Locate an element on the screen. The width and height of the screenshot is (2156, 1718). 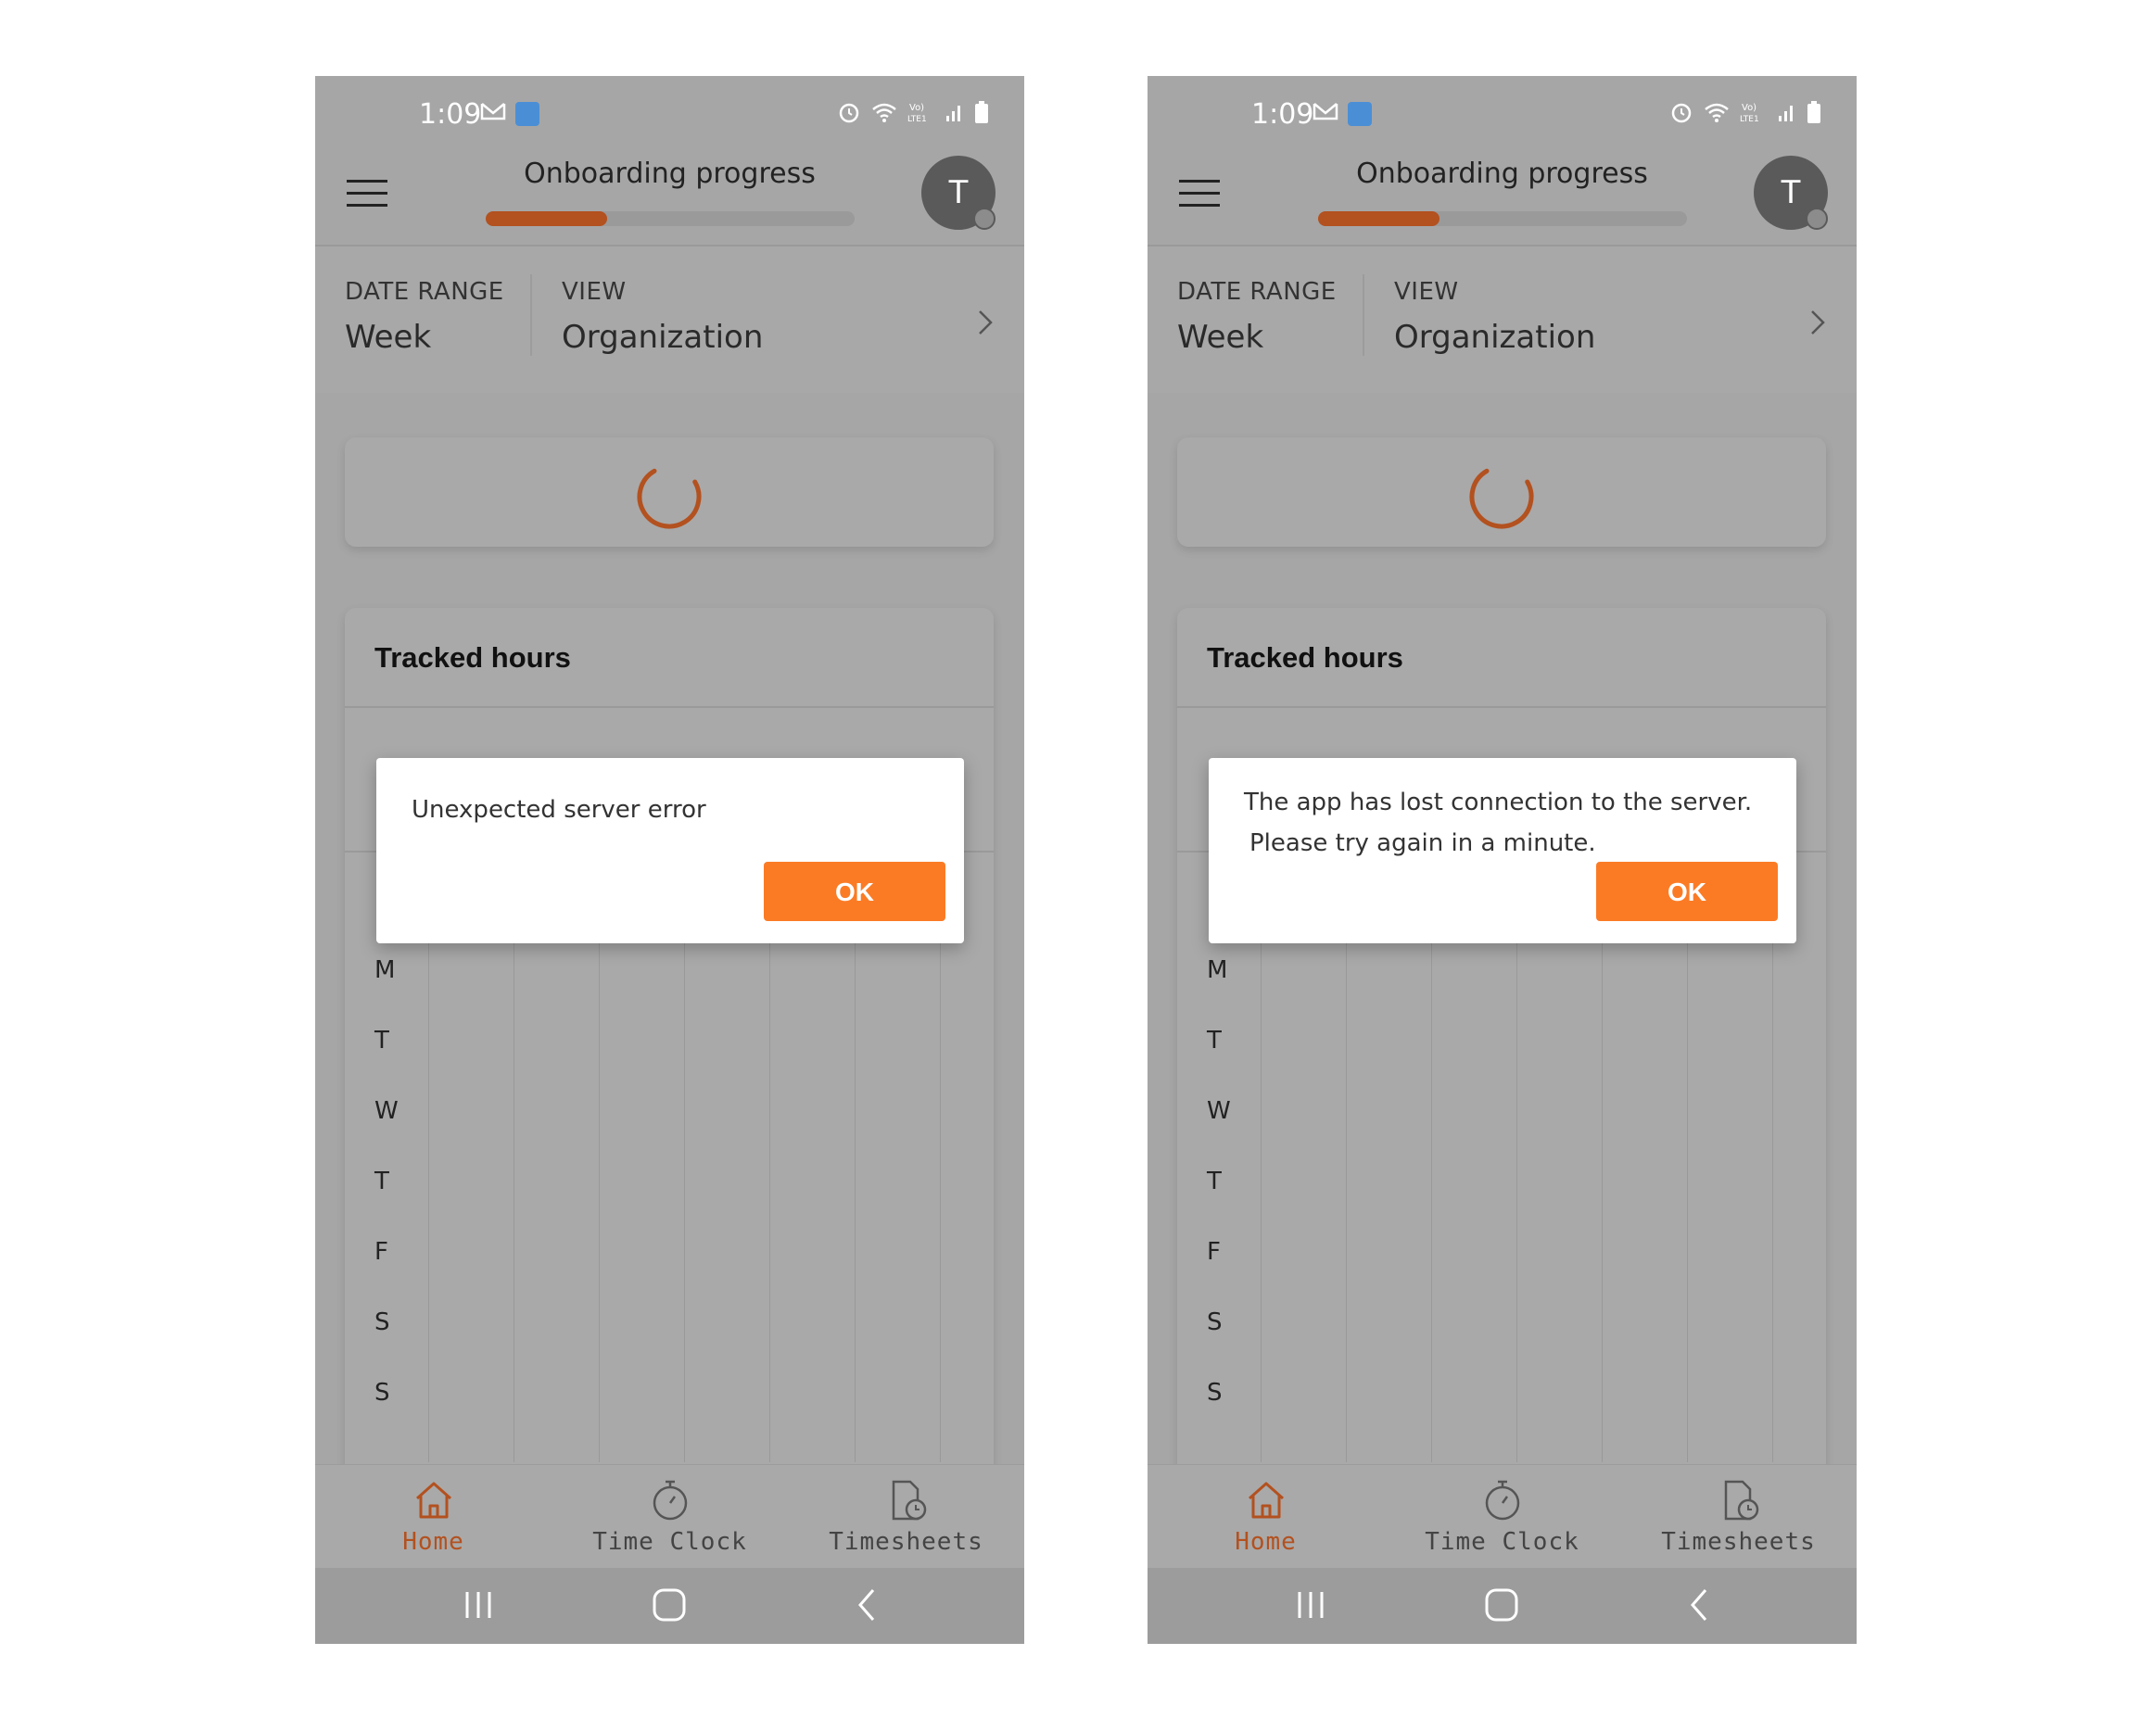
avatar-status-dot is located at coordinates (985, 219).